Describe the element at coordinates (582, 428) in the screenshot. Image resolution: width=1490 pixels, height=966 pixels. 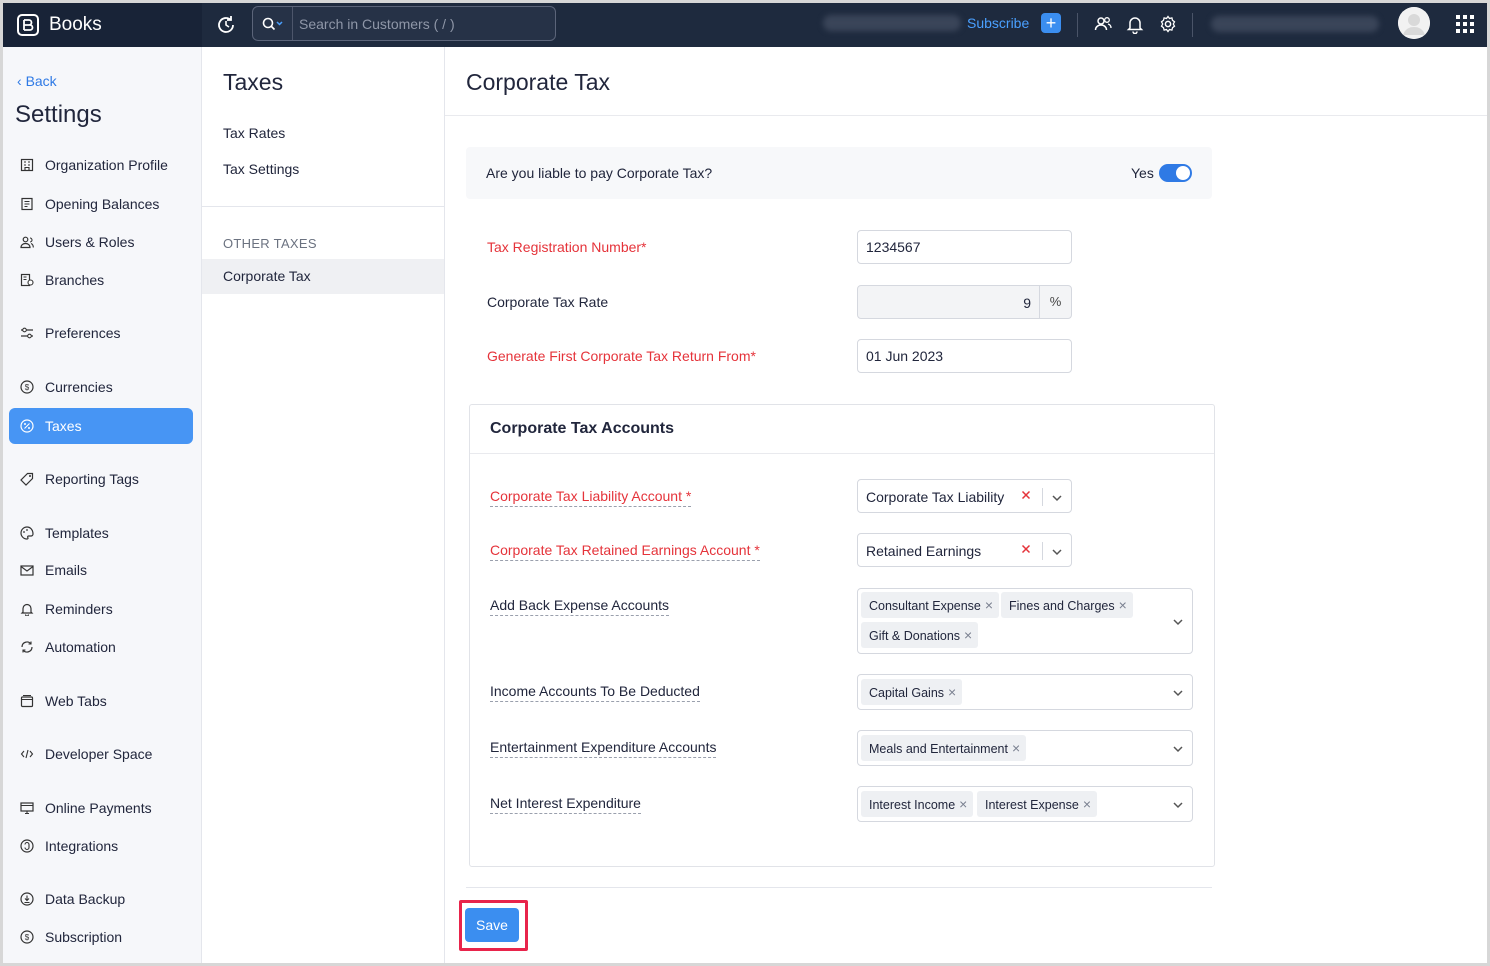
I see `accounts-panel-title: Corporate Tax Accounts` at that location.